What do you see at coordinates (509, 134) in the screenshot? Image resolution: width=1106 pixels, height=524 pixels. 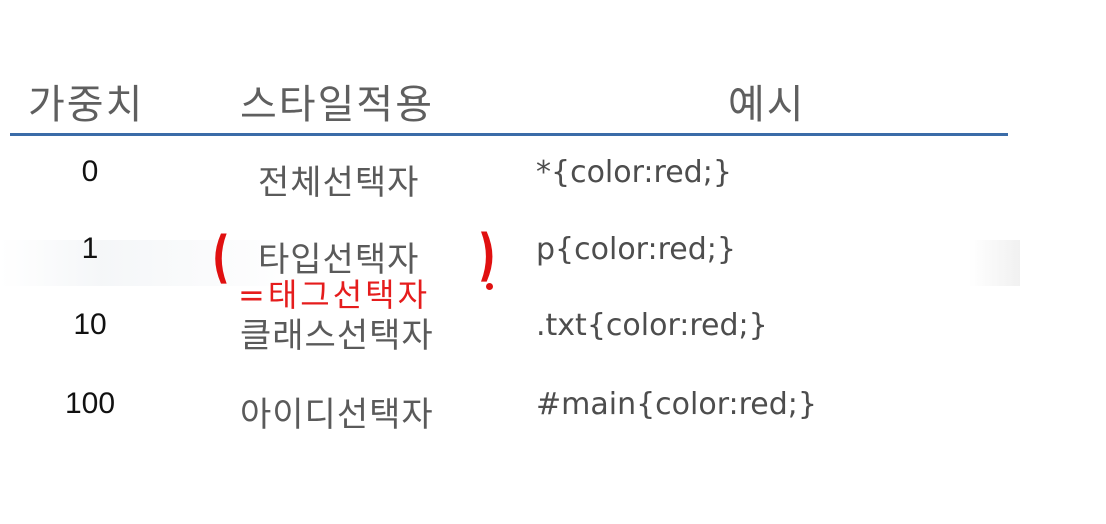 I see `header-divider` at bounding box center [509, 134].